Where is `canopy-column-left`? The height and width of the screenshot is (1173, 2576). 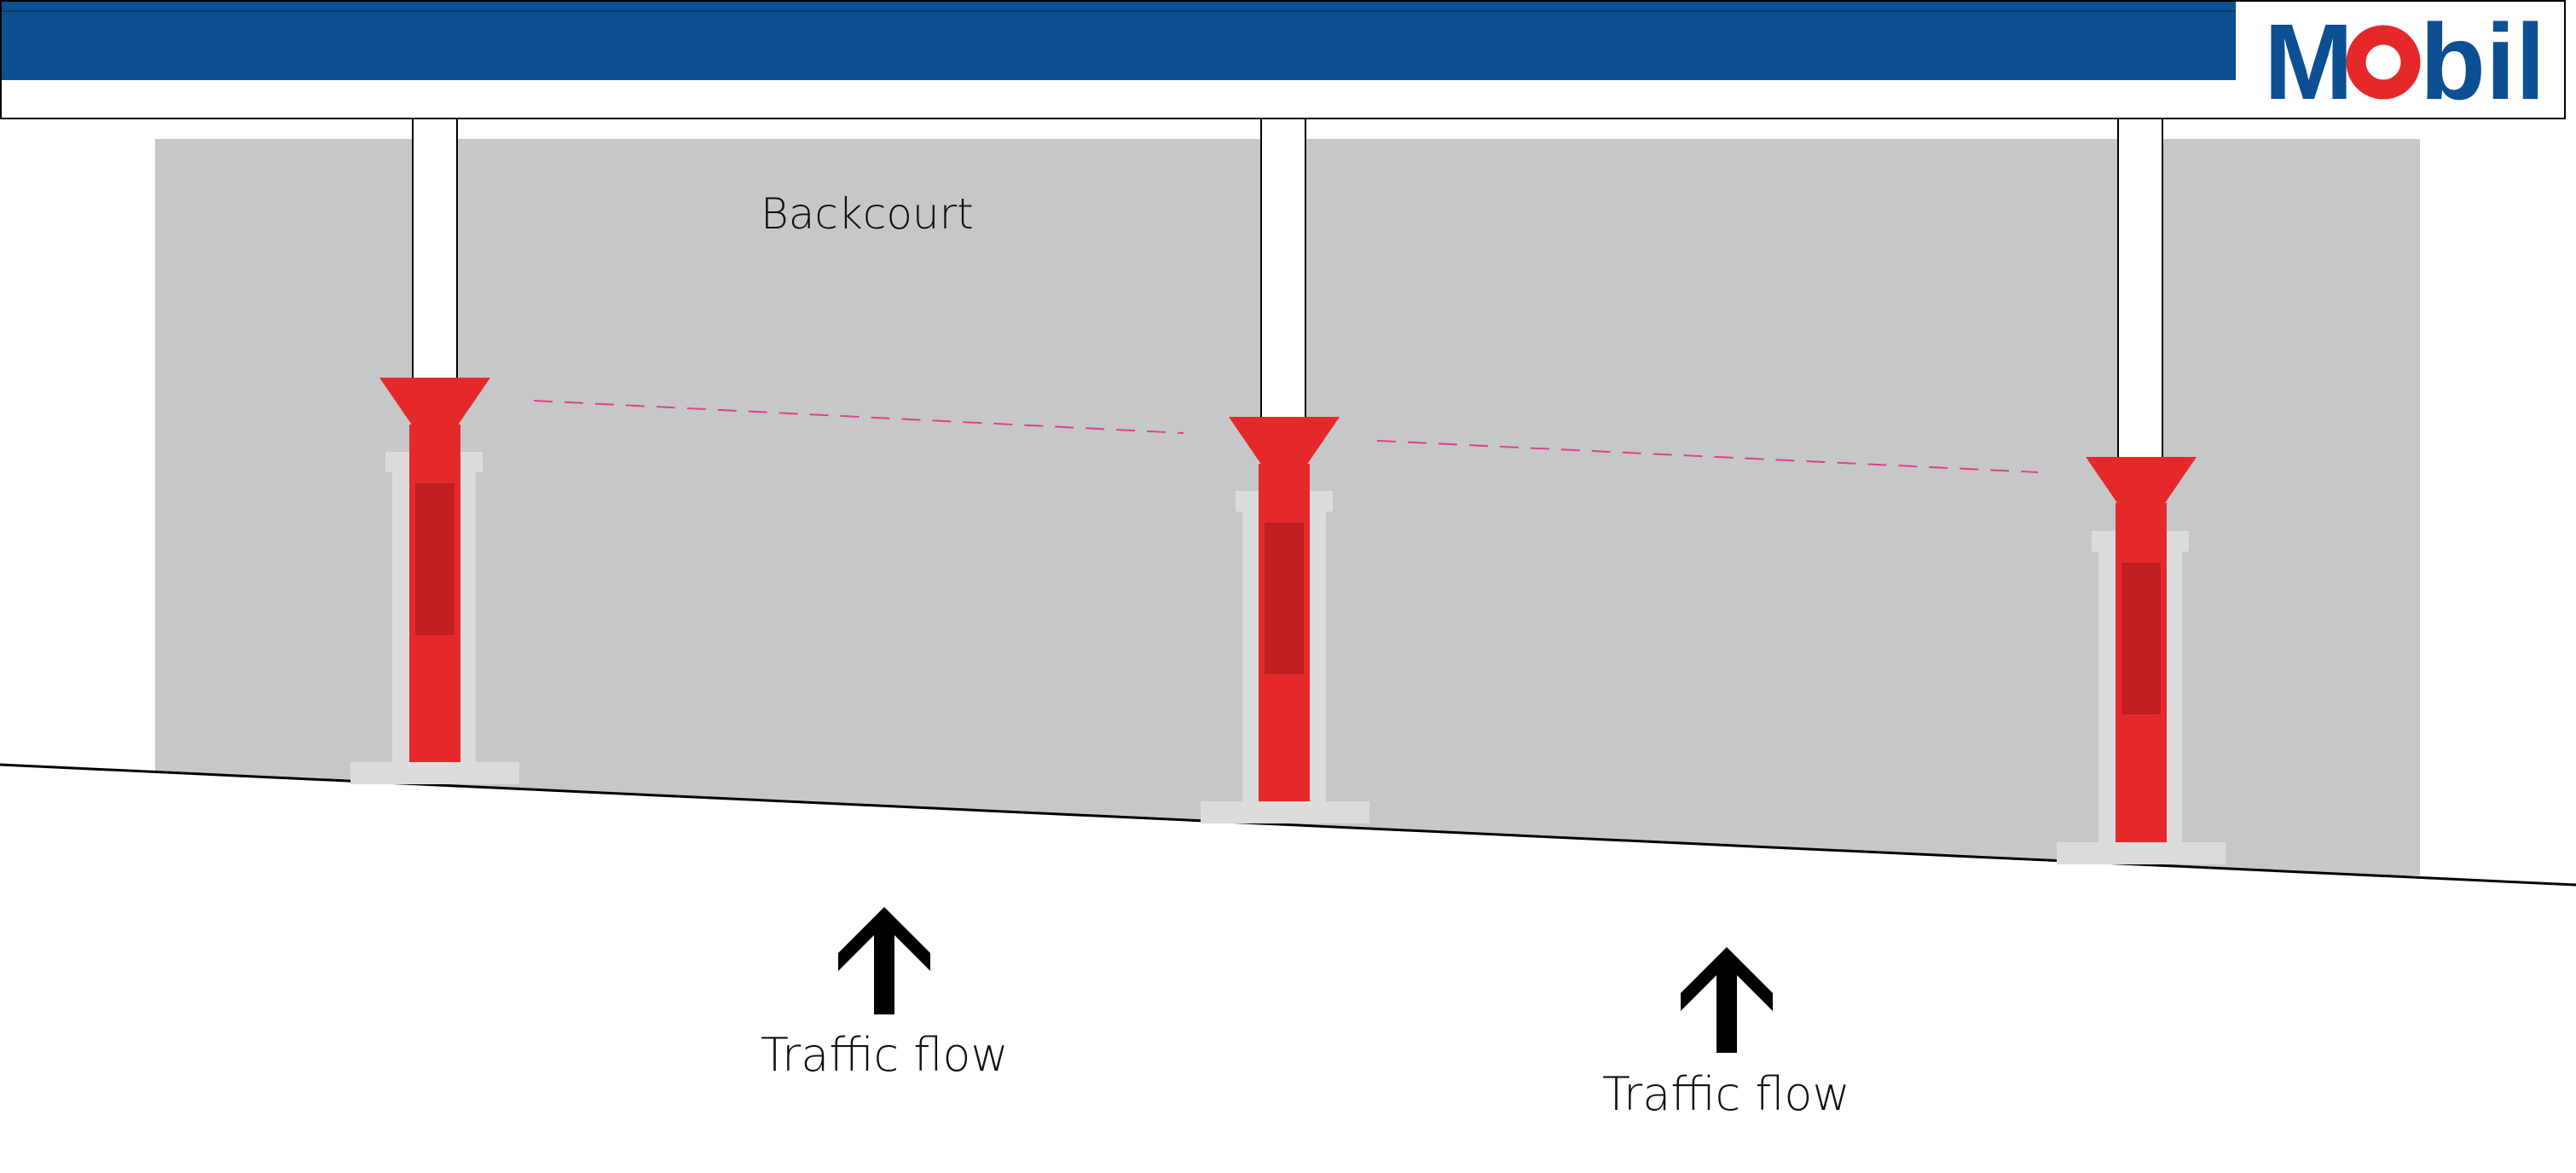 canopy-column-left is located at coordinates (435, 249).